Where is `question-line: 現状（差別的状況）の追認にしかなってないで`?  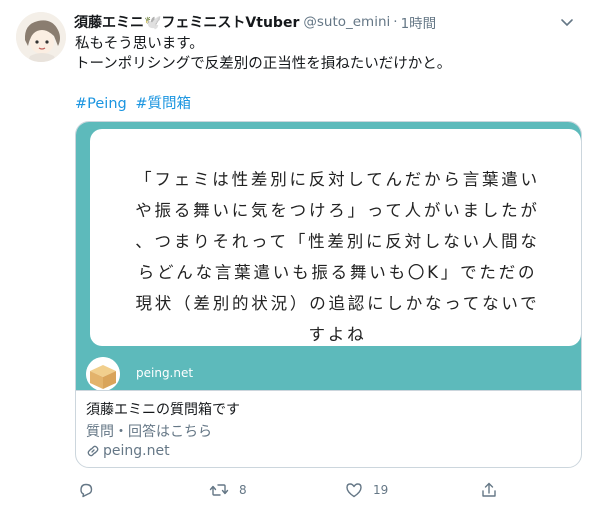 question-line: 現状（差別的状況）の追認にしかなってないで is located at coordinates (337, 303).